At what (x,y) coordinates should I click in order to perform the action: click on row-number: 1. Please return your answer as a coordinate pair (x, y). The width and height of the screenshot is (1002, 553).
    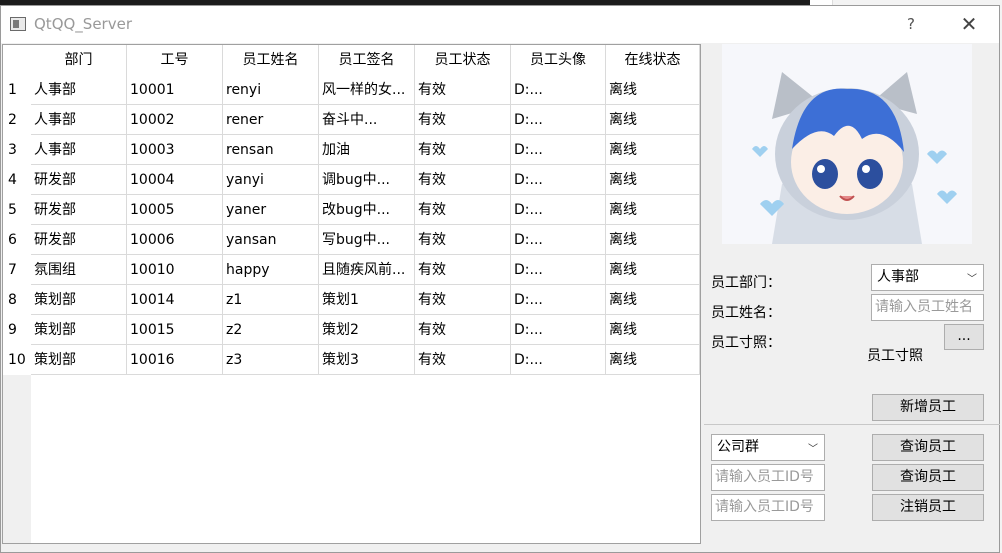
    Looking at the image, I should click on (17, 90).